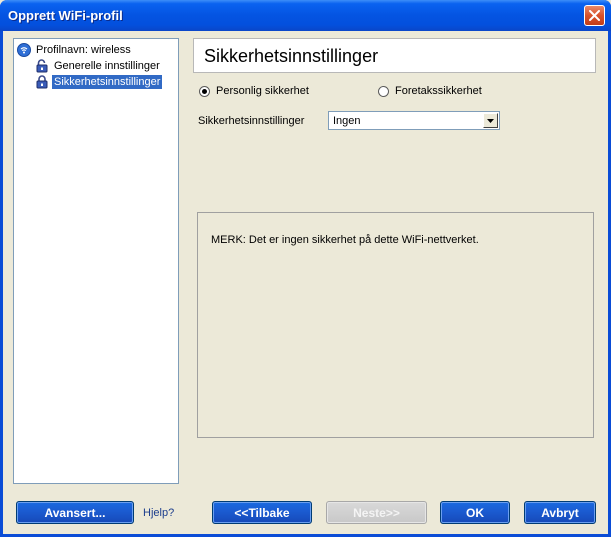  I want to click on security-settings-label: Sikkerhetsinnstillinger, so click(251, 121).